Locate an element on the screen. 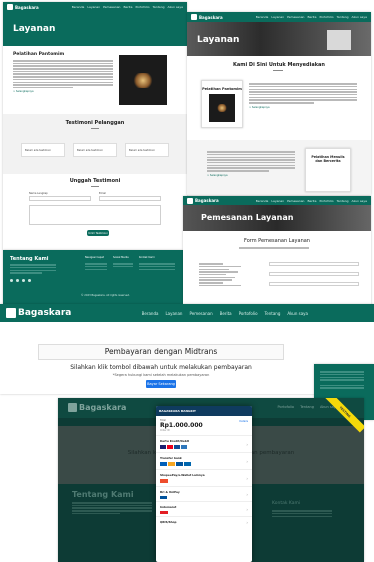 The image size is (374, 562). bni-icon is located at coordinates (179, 464).